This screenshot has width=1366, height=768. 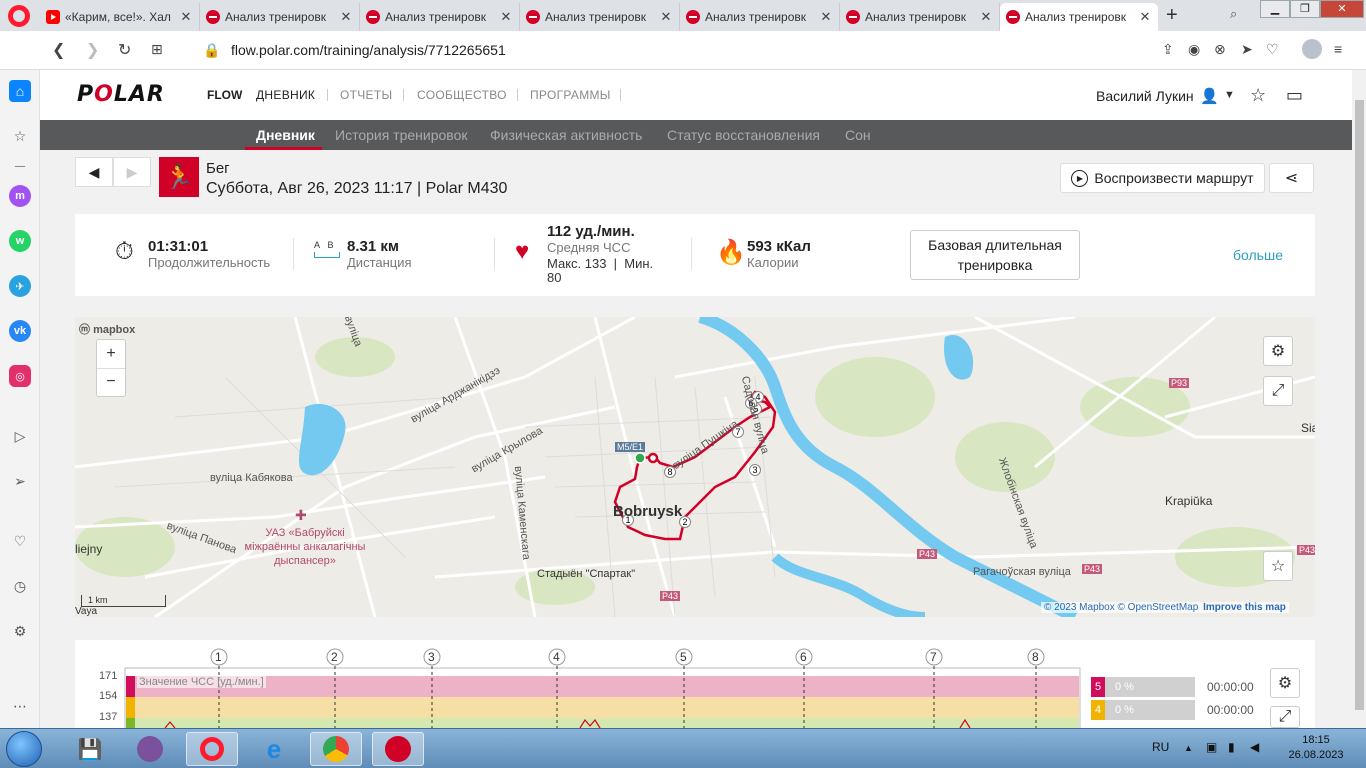 What do you see at coordinates (20, 91) in the screenshot?
I see `home-icon: ⌂` at bounding box center [20, 91].